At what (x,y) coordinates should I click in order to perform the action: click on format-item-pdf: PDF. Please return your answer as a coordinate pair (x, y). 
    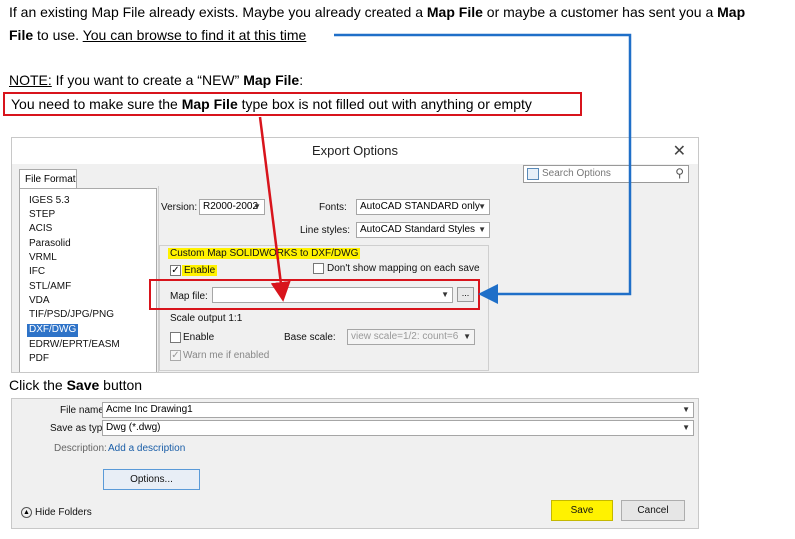
    Looking at the image, I should click on (39, 359).